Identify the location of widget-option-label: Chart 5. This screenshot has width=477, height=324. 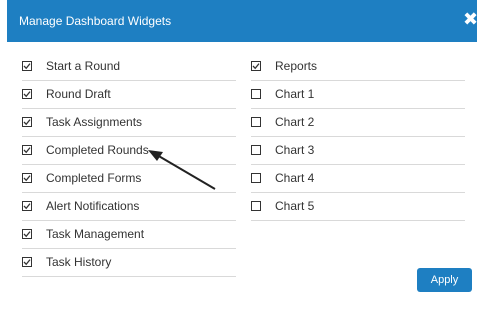
(295, 206).